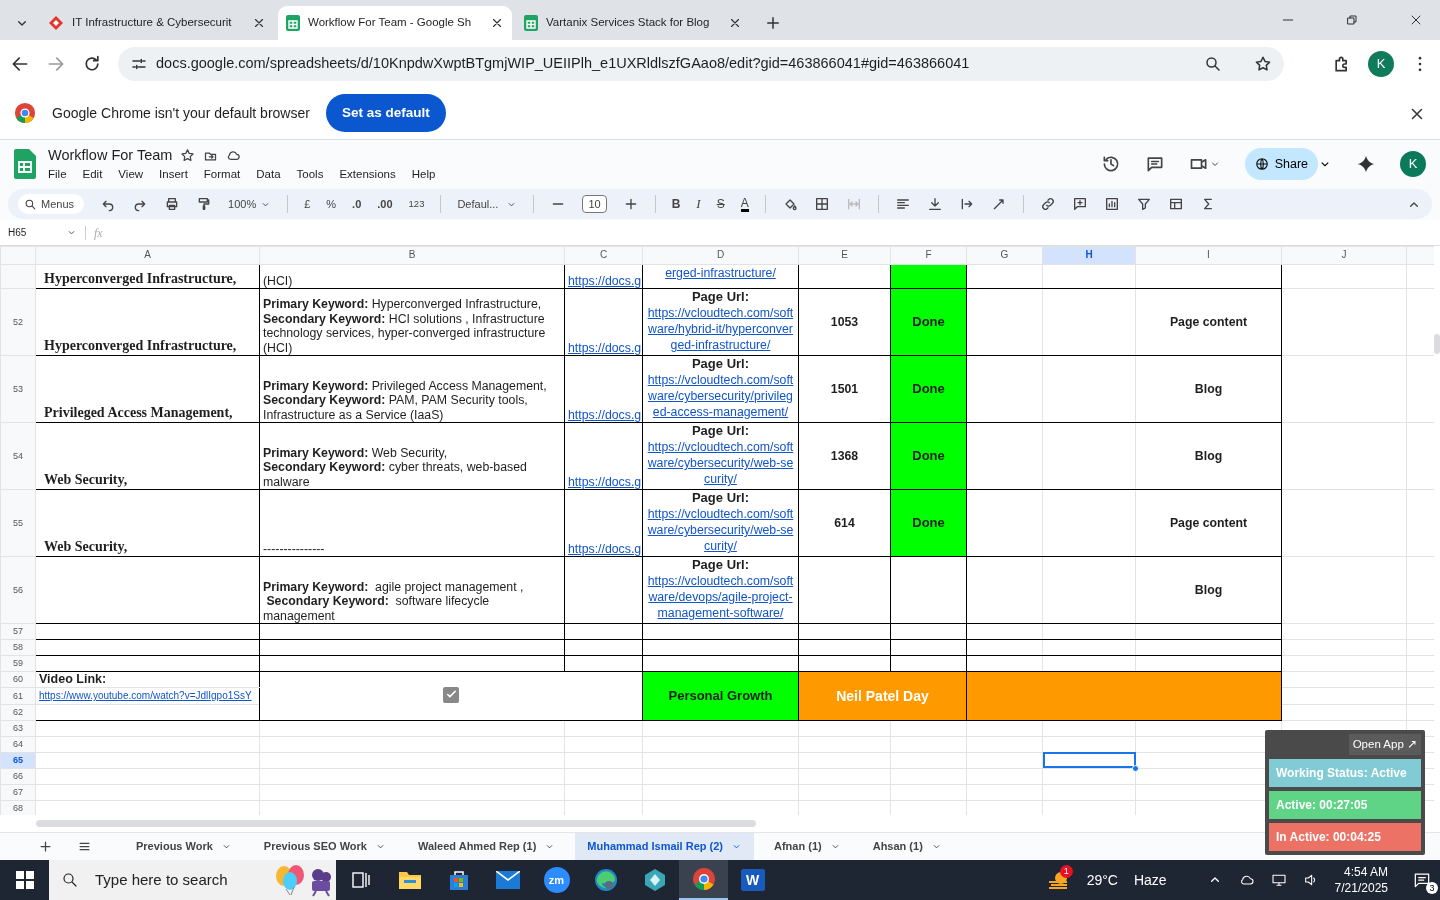 The image size is (1440, 900). Describe the element at coordinates (821, 204) in the screenshot. I see `borders-icon` at that location.